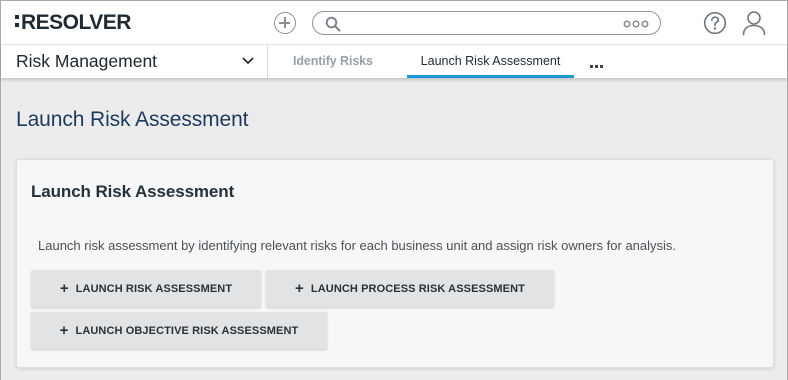 This screenshot has width=788, height=380. Describe the element at coordinates (333, 24) in the screenshot. I see `search-icon` at that location.